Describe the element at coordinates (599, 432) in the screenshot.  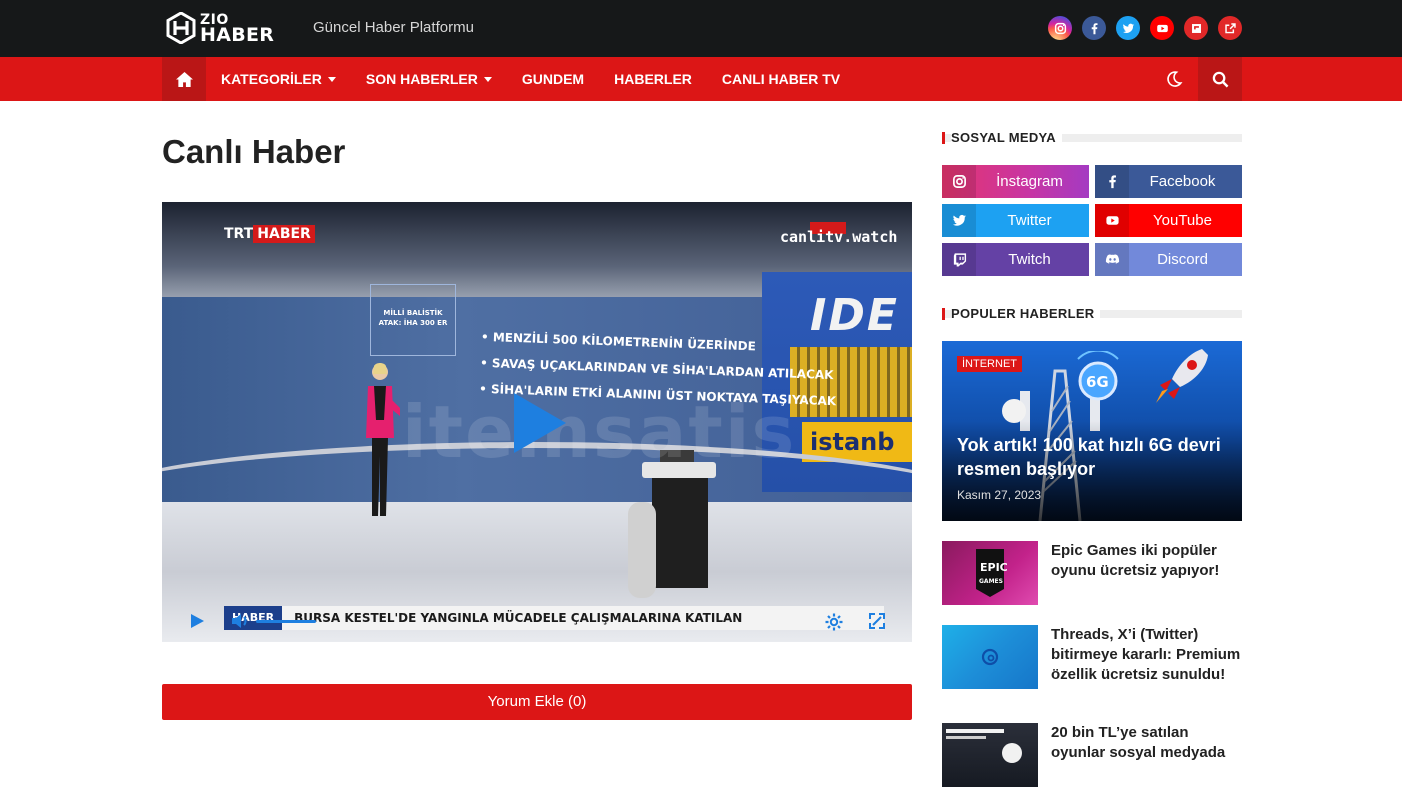
I see `video-watermark: itemsatis` at that location.